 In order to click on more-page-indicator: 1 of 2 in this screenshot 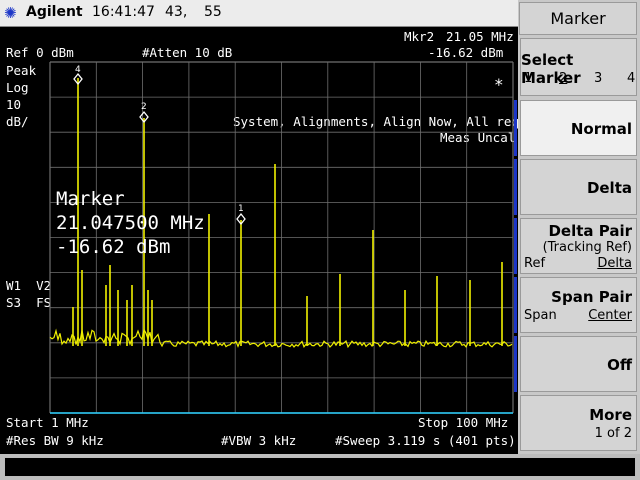, I will do `click(613, 433)`.